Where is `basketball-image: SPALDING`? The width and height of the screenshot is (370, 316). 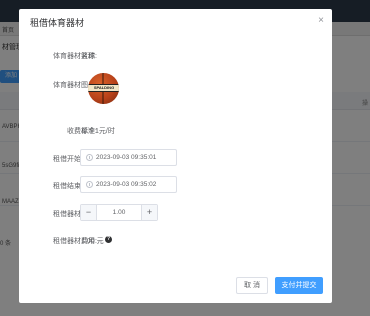
basketball-image: SPALDING is located at coordinates (103, 88).